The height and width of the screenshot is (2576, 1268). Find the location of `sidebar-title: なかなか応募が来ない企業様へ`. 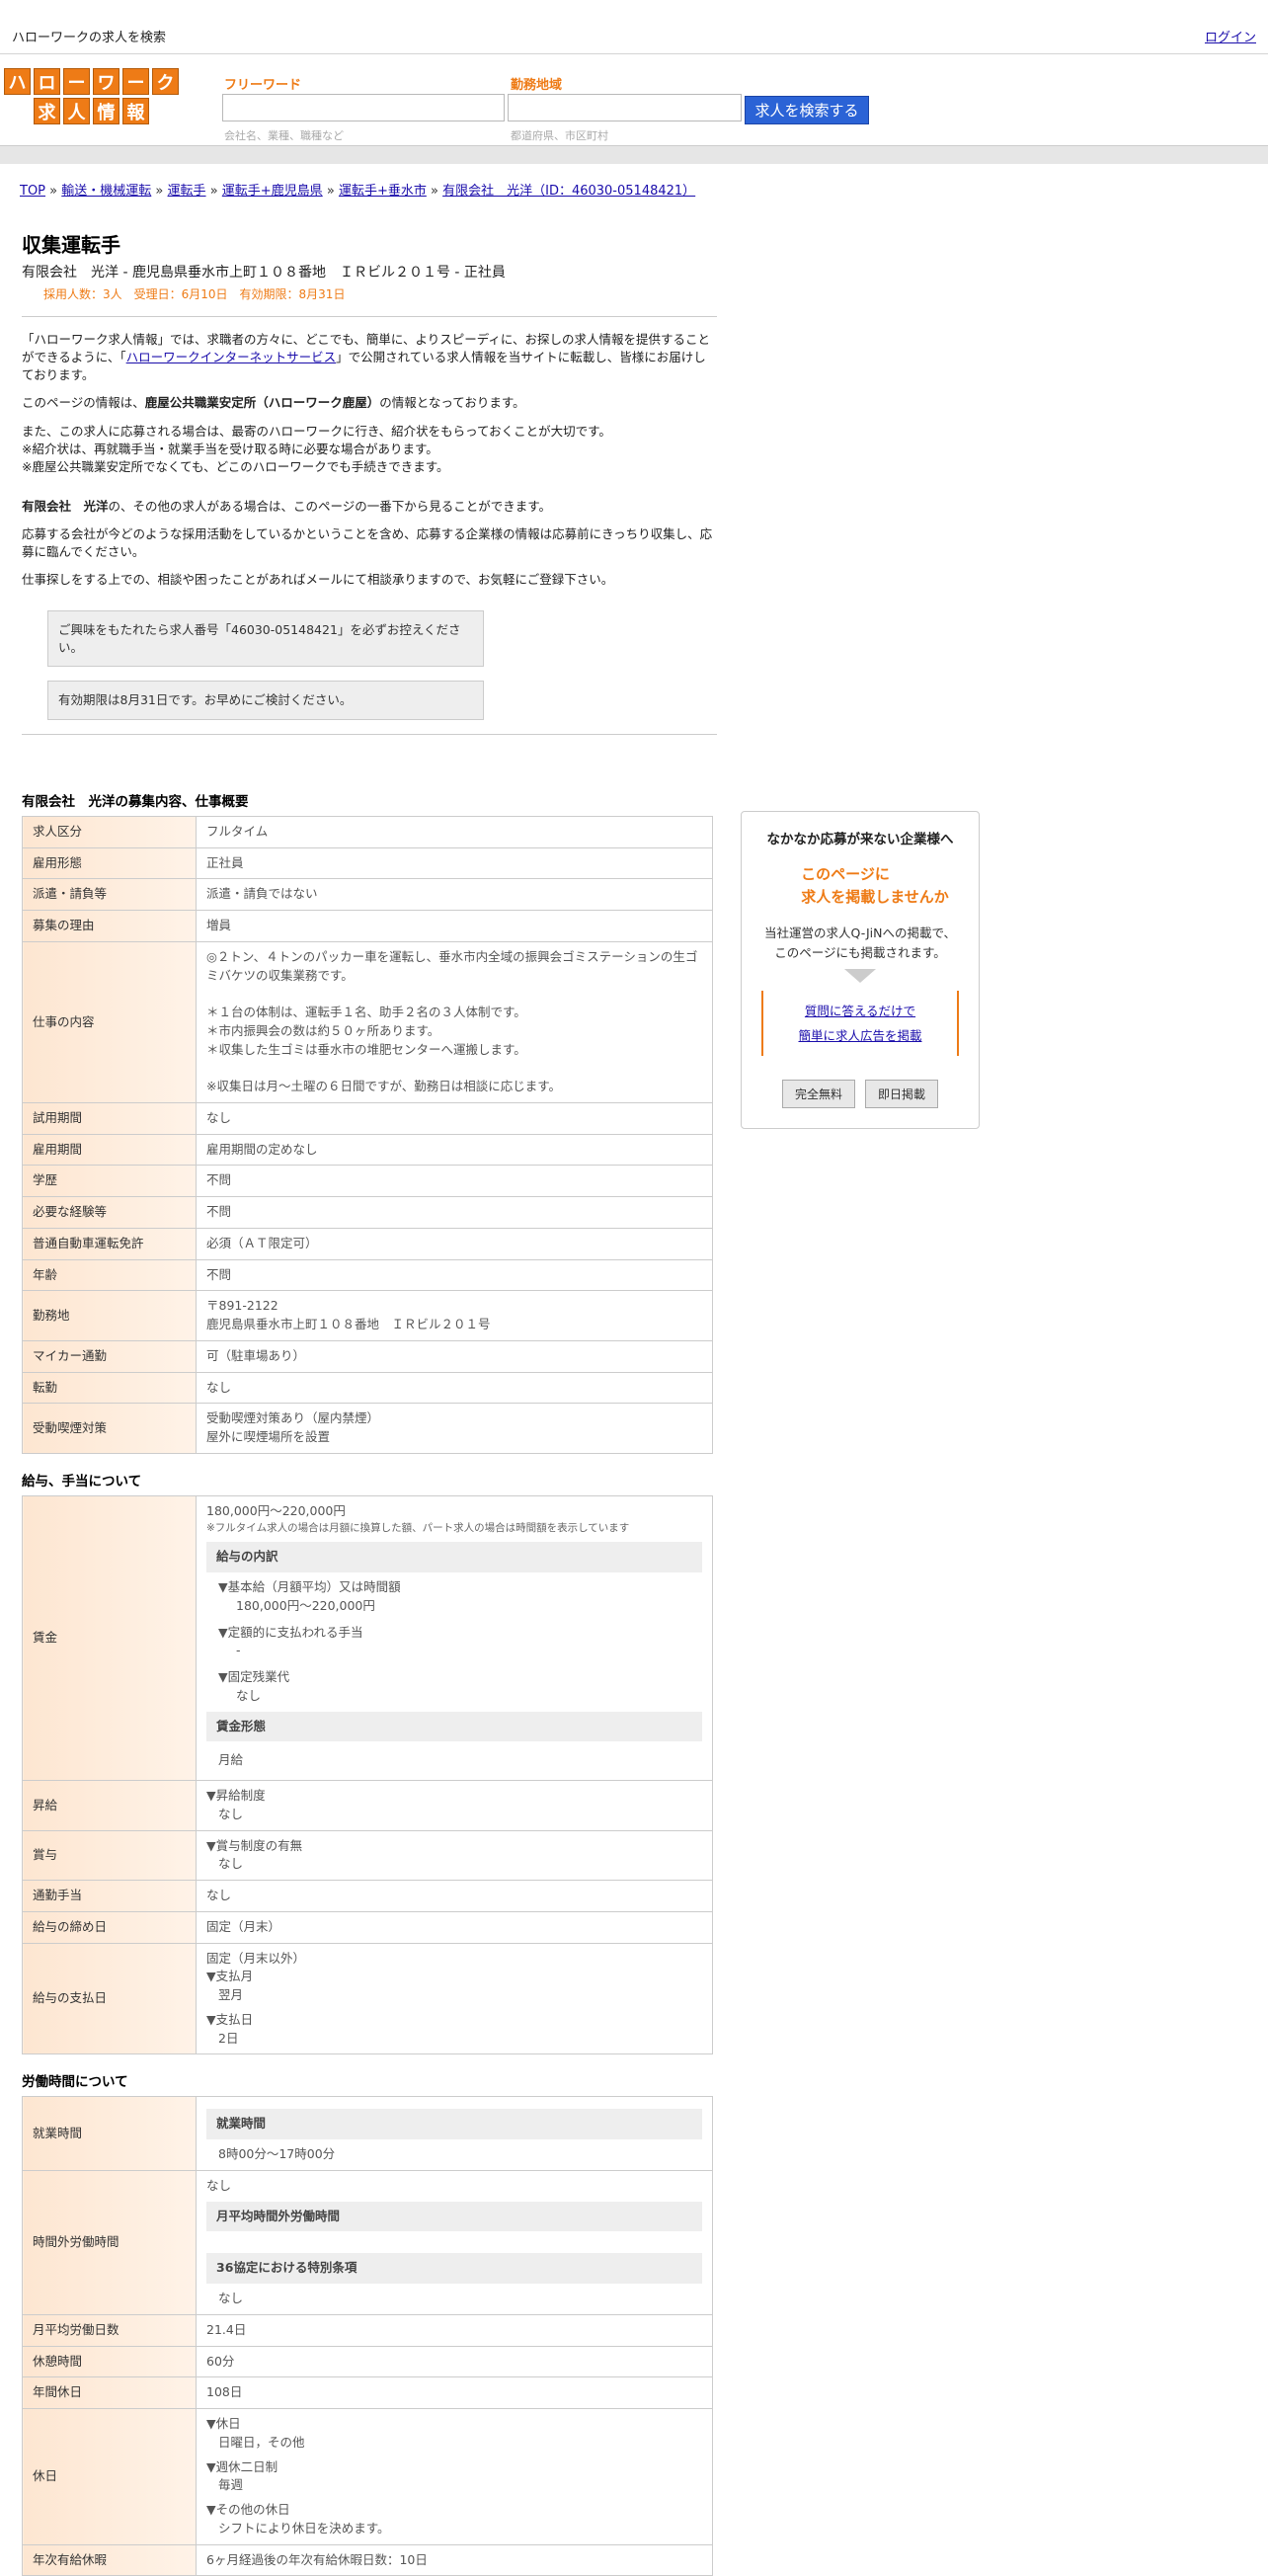

sidebar-title: なかなか応募が来ない企業様へ is located at coordinates (860, 839).